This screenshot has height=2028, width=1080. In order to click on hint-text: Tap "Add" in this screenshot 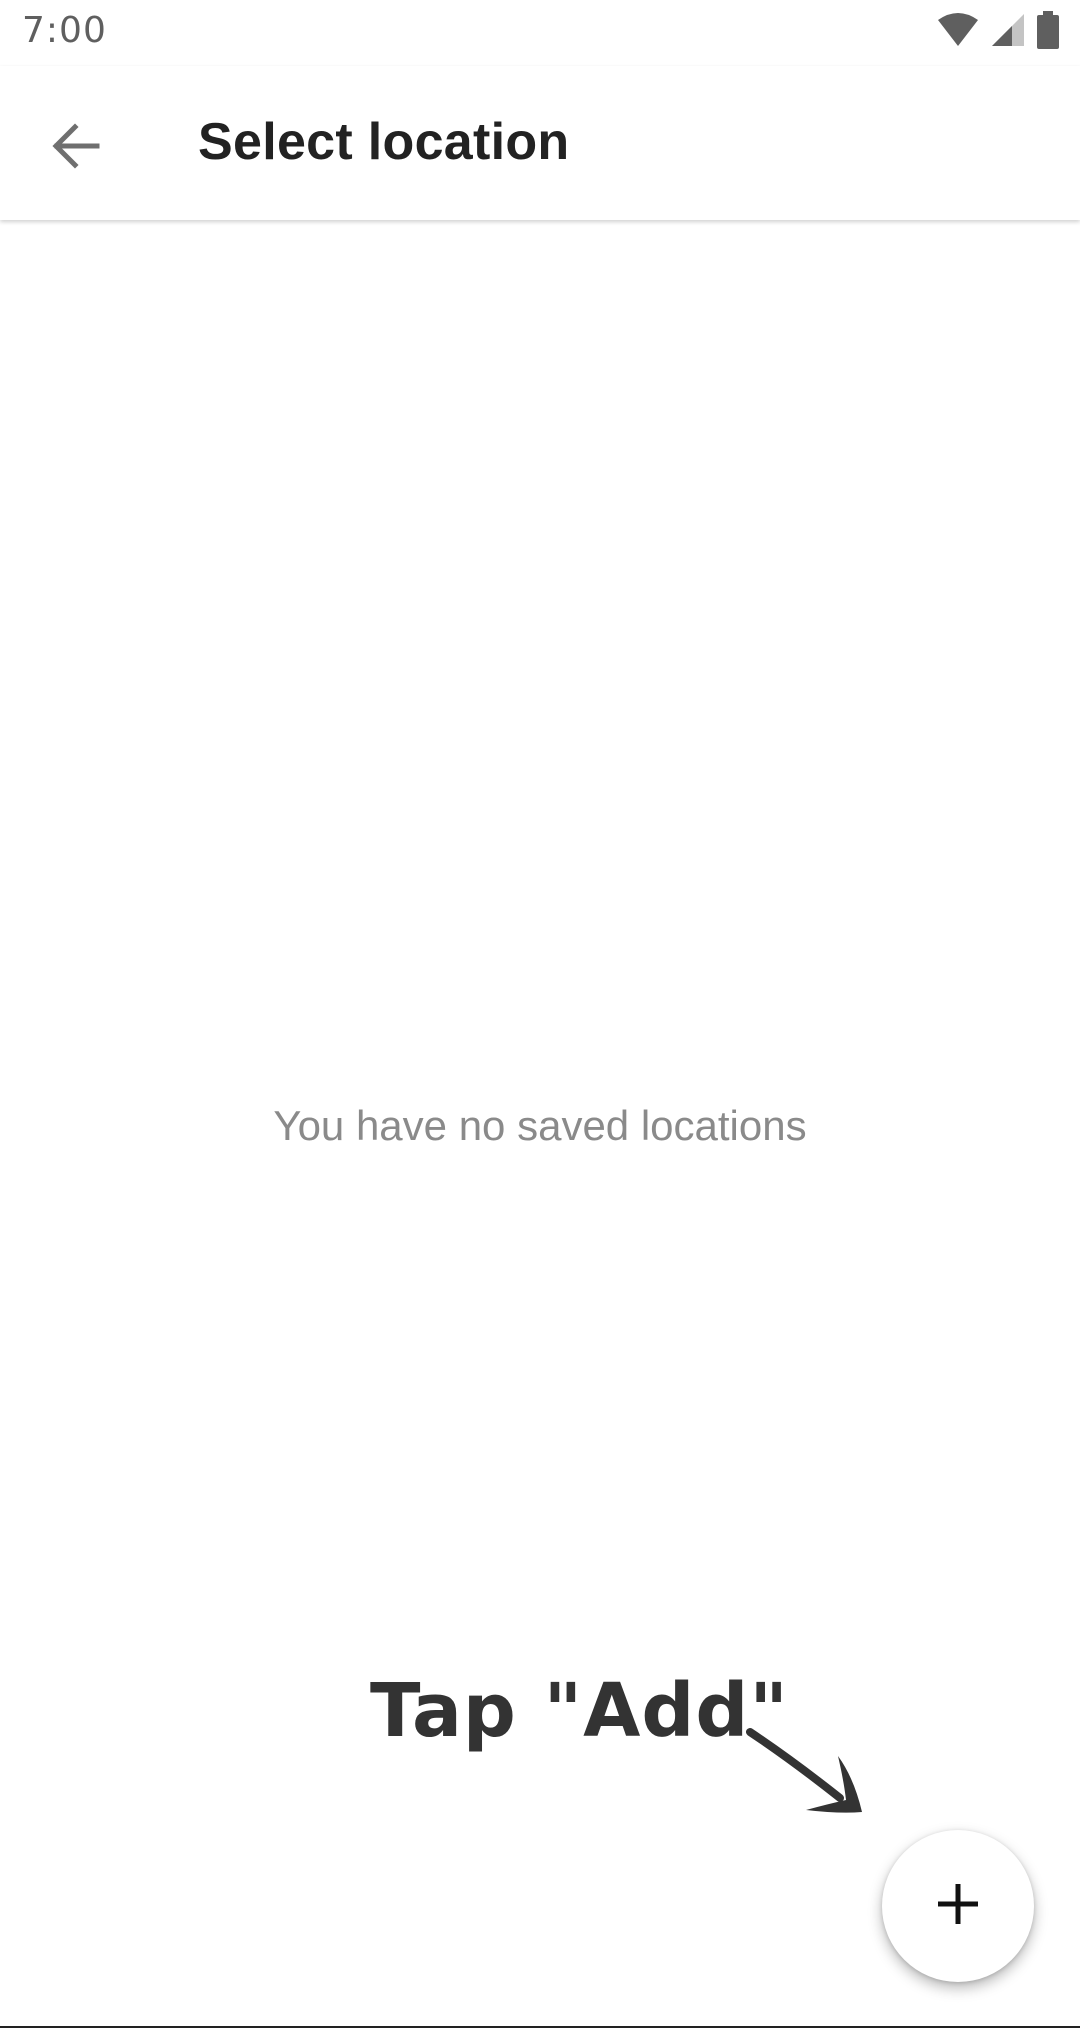, I will do `click(579, 1711)`.